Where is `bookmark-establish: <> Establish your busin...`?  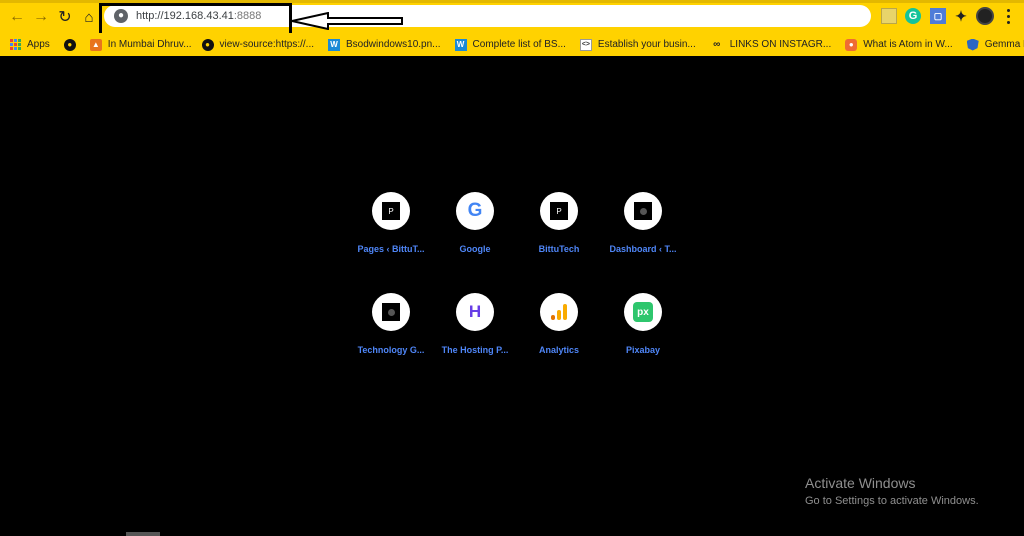 bookmark-establish: <> Establish your busin... is located at coordinates (637, 44).